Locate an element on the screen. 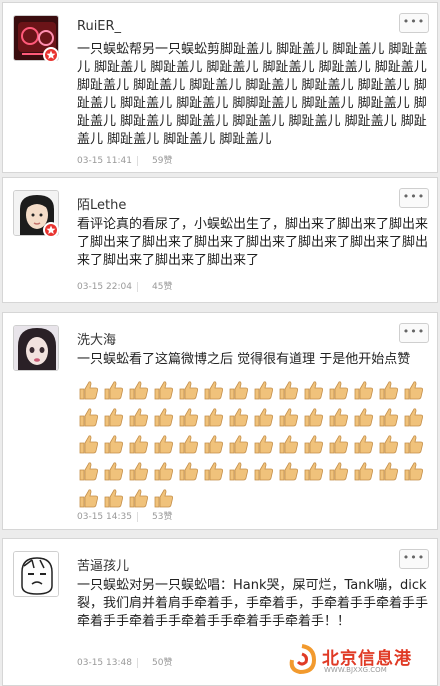 The image size is (440, 686). timestamp: 03-15 13:48 is located at coordinates (104, 663).